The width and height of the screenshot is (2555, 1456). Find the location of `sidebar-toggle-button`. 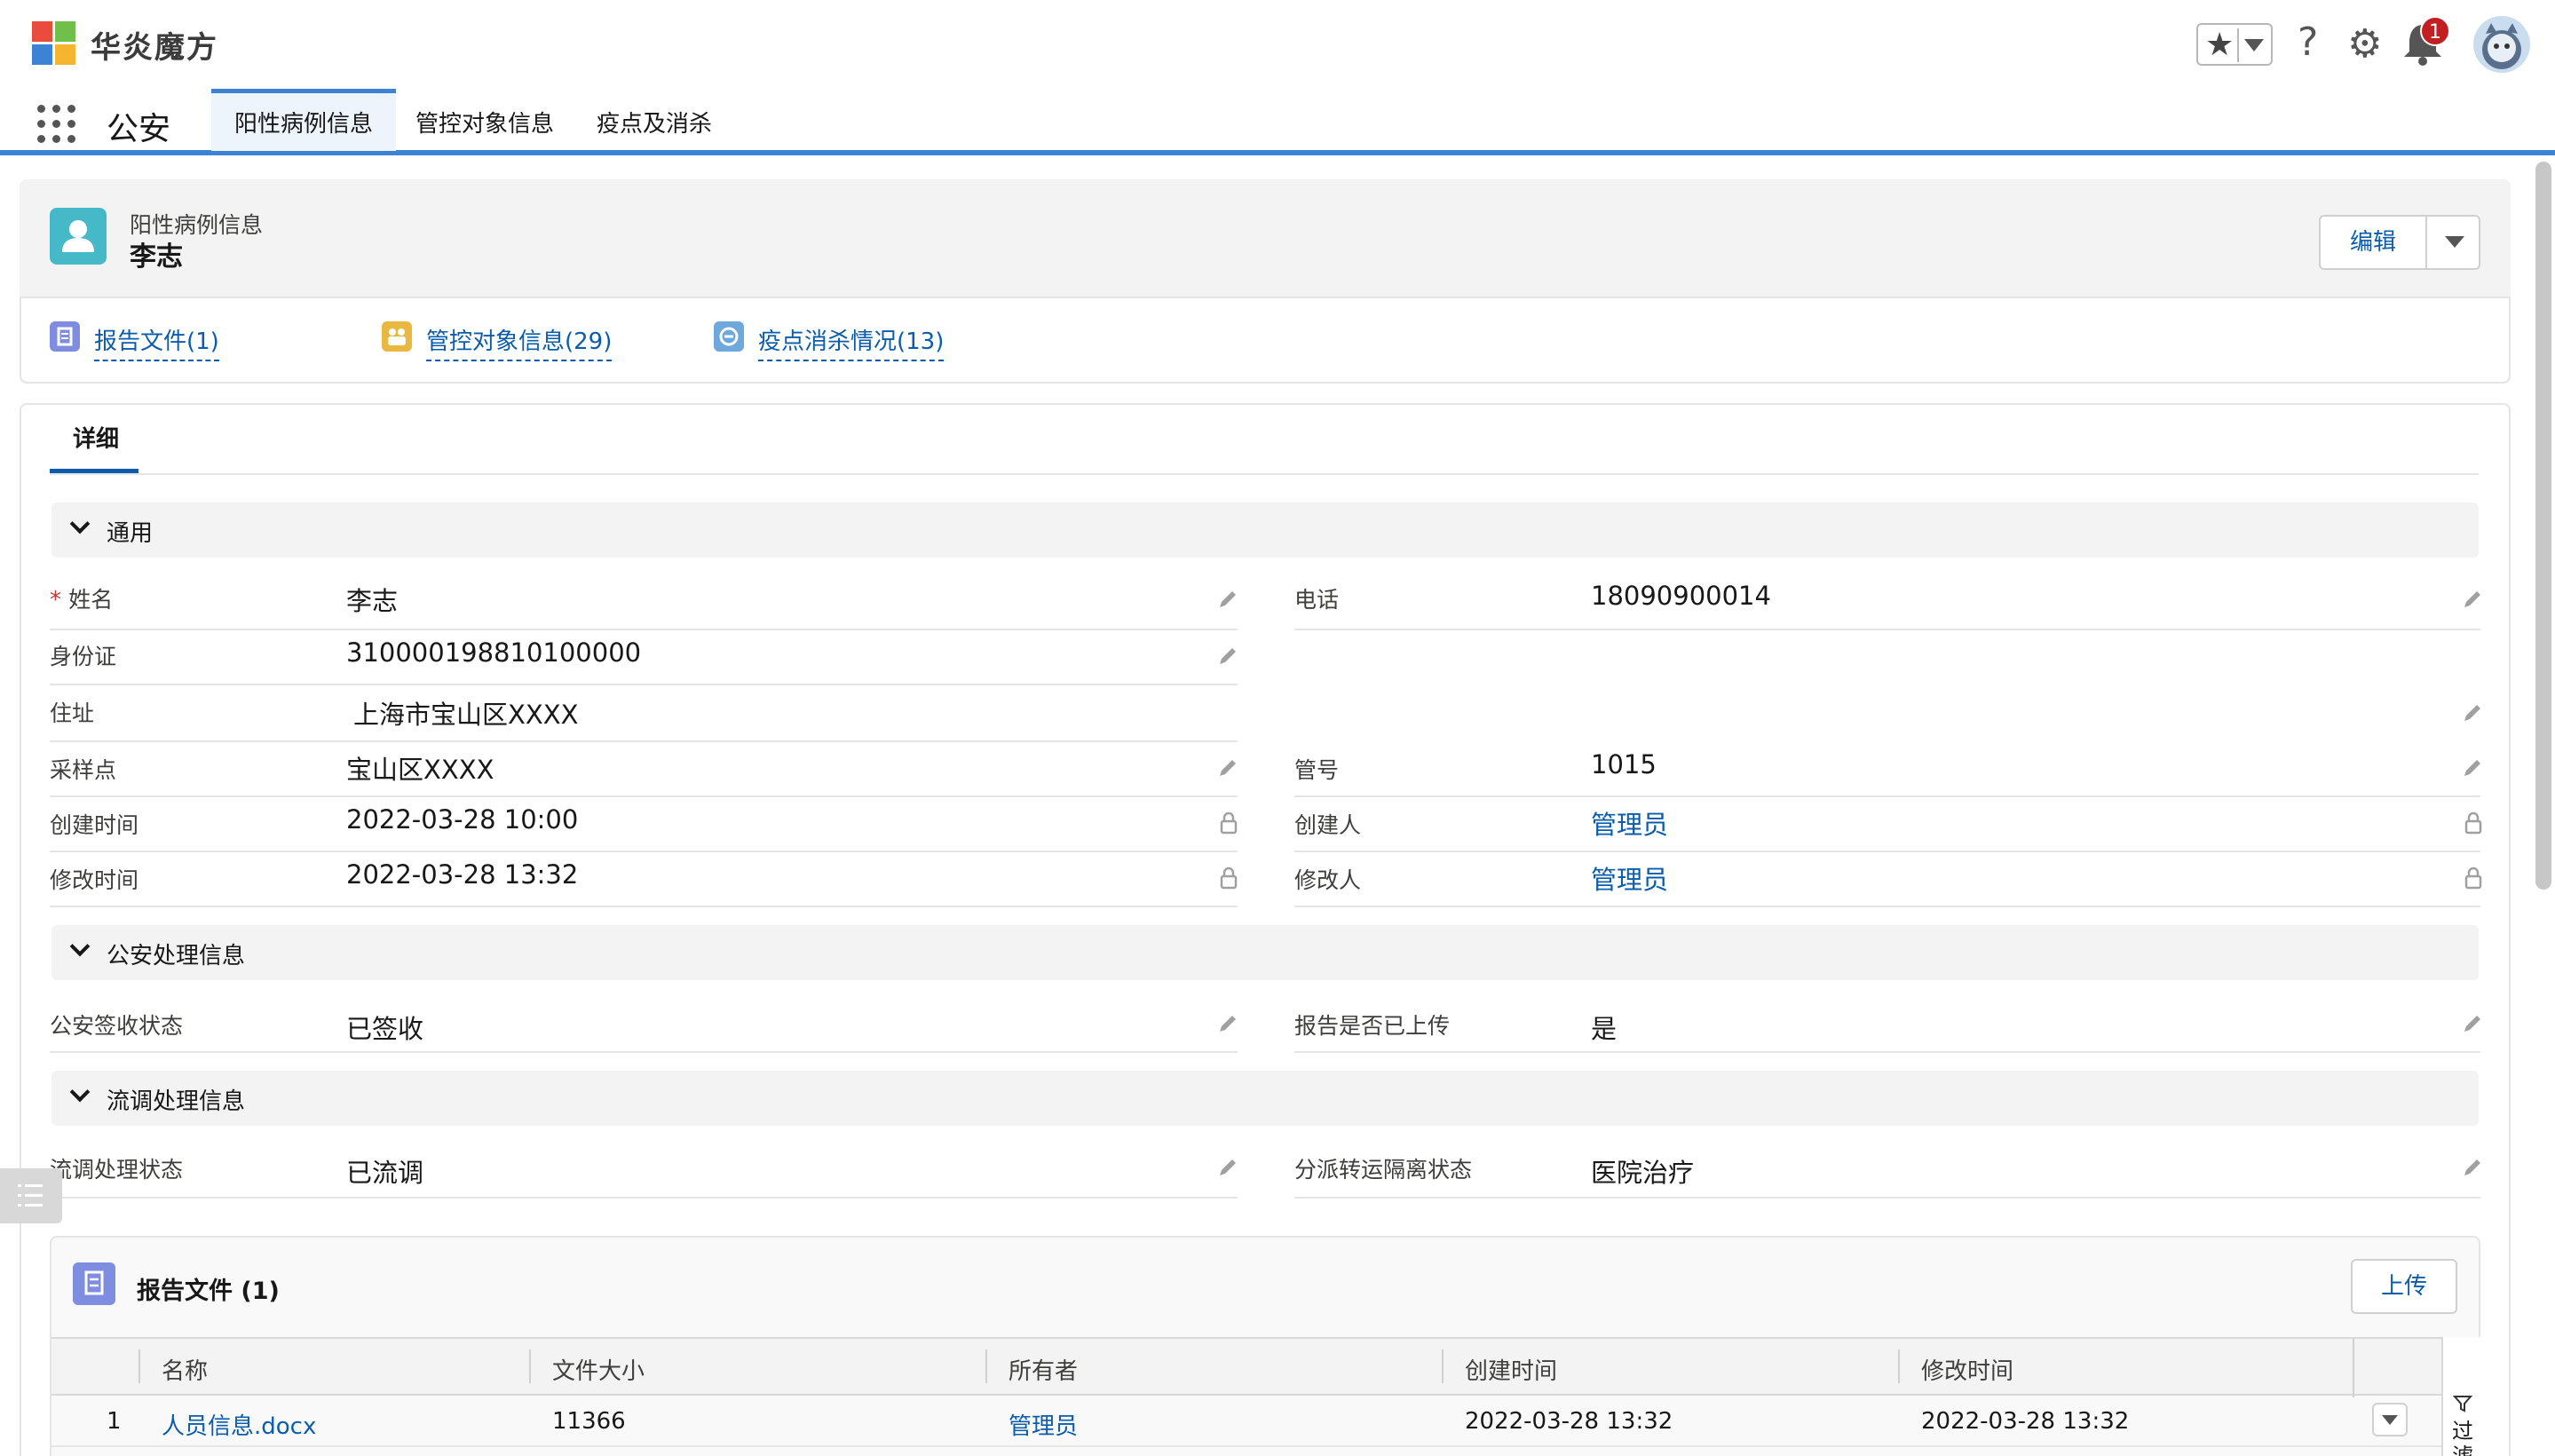

sidebar-toggle-button is located at coordinates (31, 1195).